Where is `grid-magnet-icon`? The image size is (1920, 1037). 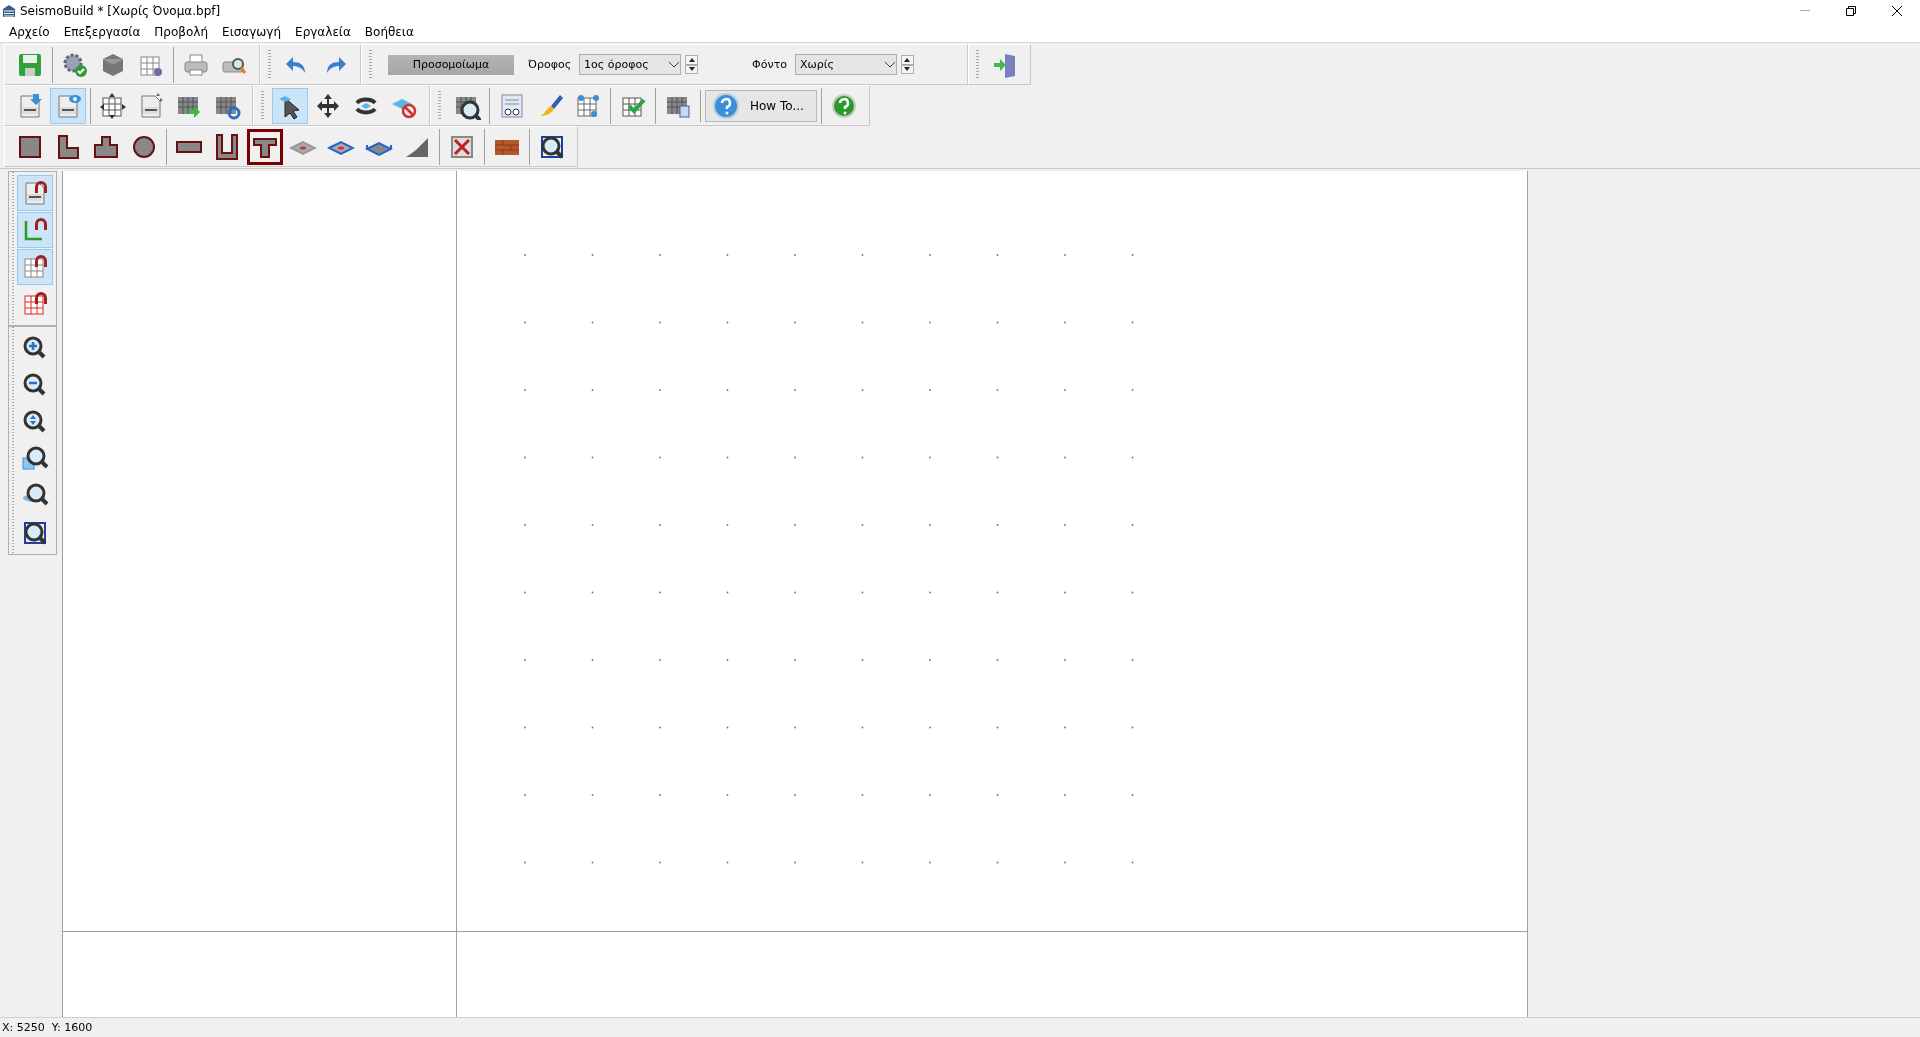 grid-magnet-icon is located at coordinates (35, 267).